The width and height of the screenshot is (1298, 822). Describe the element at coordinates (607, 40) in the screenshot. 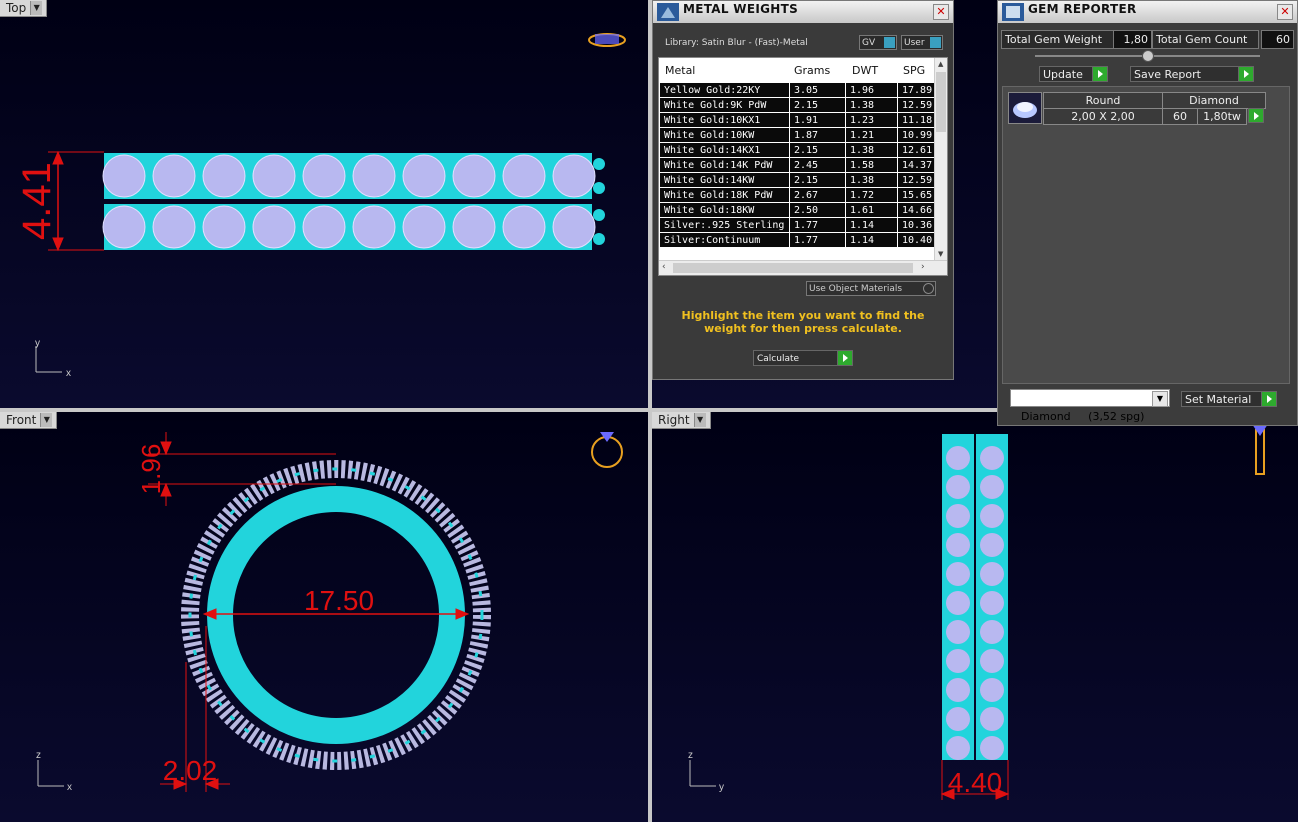

I see `ring-top-icon` at that location.